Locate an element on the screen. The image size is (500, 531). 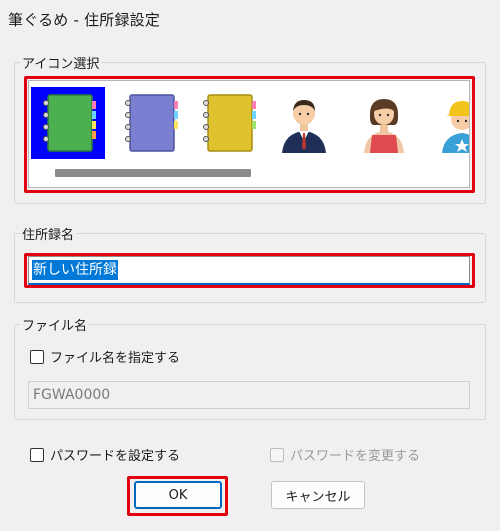
cancel-button: キャンセル is located at coordinates (318, 495).